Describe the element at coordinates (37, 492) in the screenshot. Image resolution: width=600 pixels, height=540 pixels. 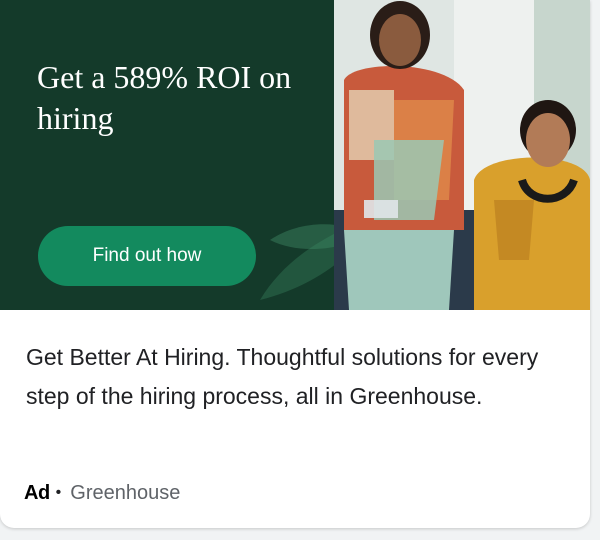
I see `ad-label: Ad` at that location.